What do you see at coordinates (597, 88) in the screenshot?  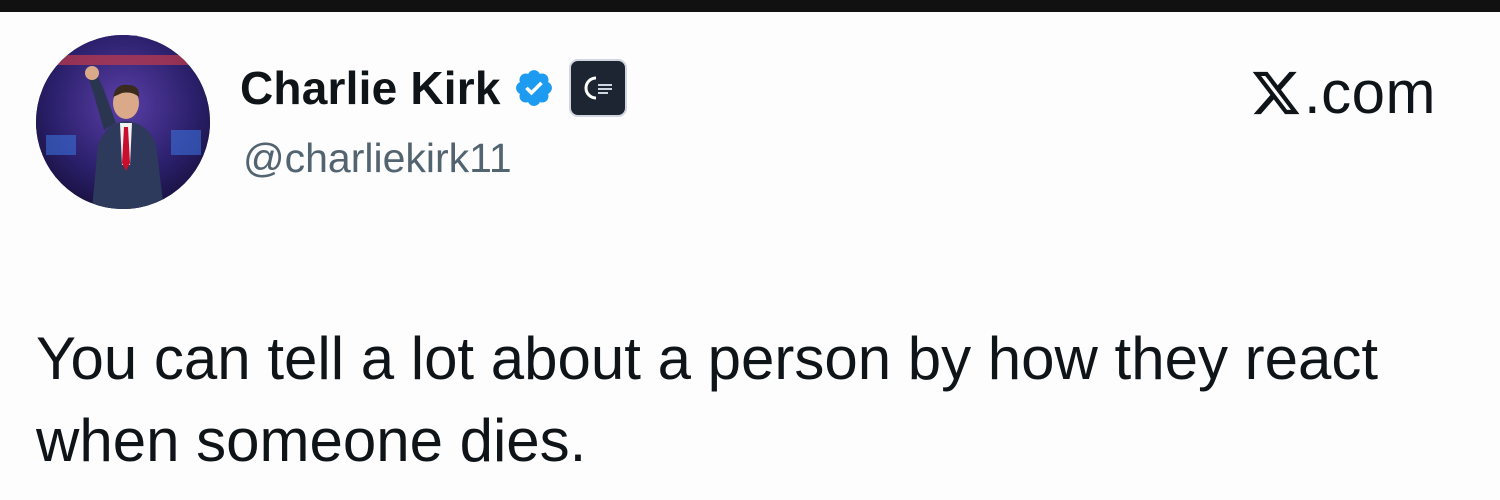 I see `affiliate-logo-icon` at bounding box center [597, 88].